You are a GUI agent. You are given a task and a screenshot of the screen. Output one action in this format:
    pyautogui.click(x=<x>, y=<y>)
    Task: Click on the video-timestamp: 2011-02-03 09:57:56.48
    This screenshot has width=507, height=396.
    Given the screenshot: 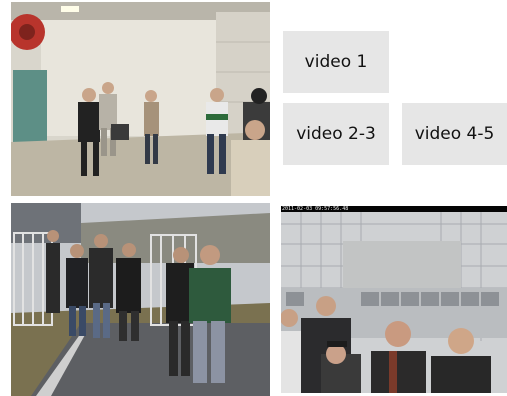 What is the action you would take?
    pyautogui.click(x=315, y=209)
    